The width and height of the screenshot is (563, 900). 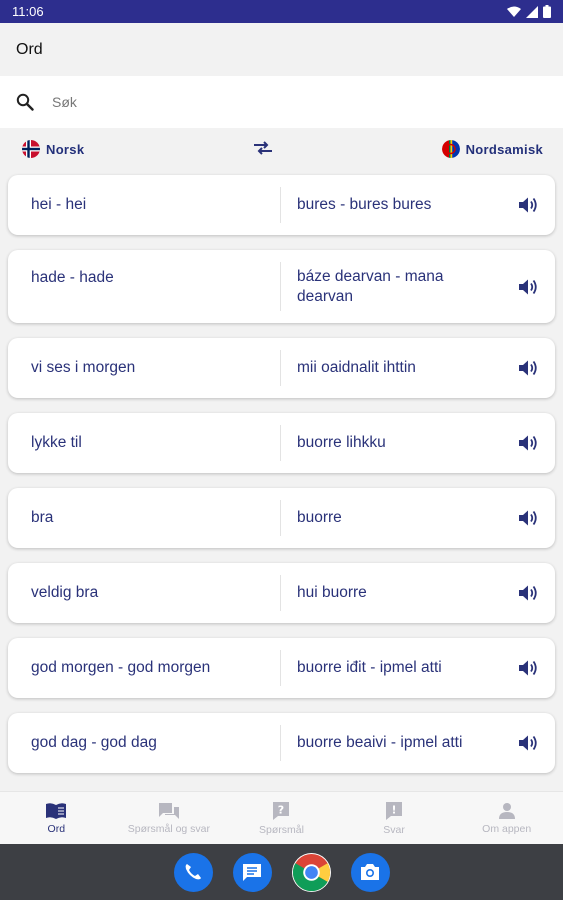 What do you see at coordinates (281, 829) in the screenshot?
I see `nav-label: Spørsmål` at bounding box center [281, 829].